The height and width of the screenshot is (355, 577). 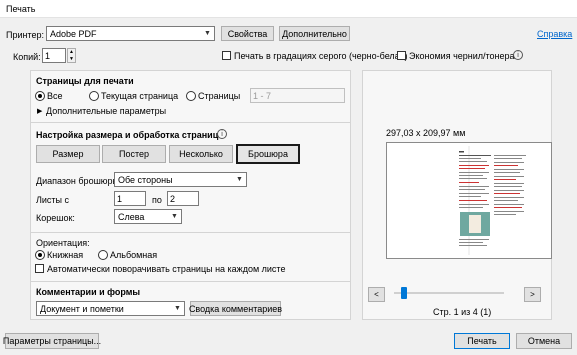 I want to click on chevron-left-icon: <, so click(x=376, y=294).